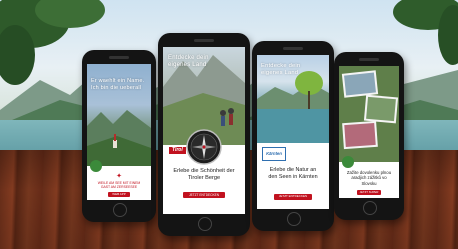 The width and height of the screenshot is (458, 249). Describe the element at coordinates (119, 176) in the screenshot. I see `phone-1-compass-icon: ✦` at that location.